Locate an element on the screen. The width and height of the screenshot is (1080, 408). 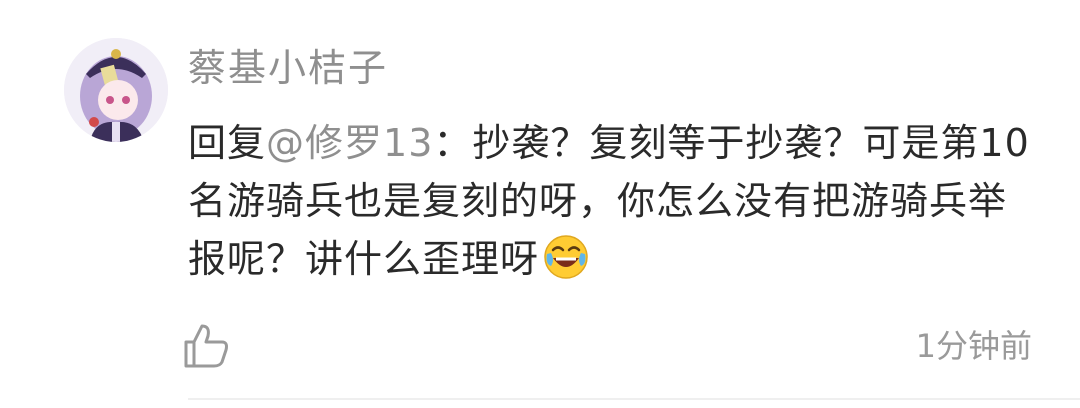
user-avatar is located at coordinates (116, 90).